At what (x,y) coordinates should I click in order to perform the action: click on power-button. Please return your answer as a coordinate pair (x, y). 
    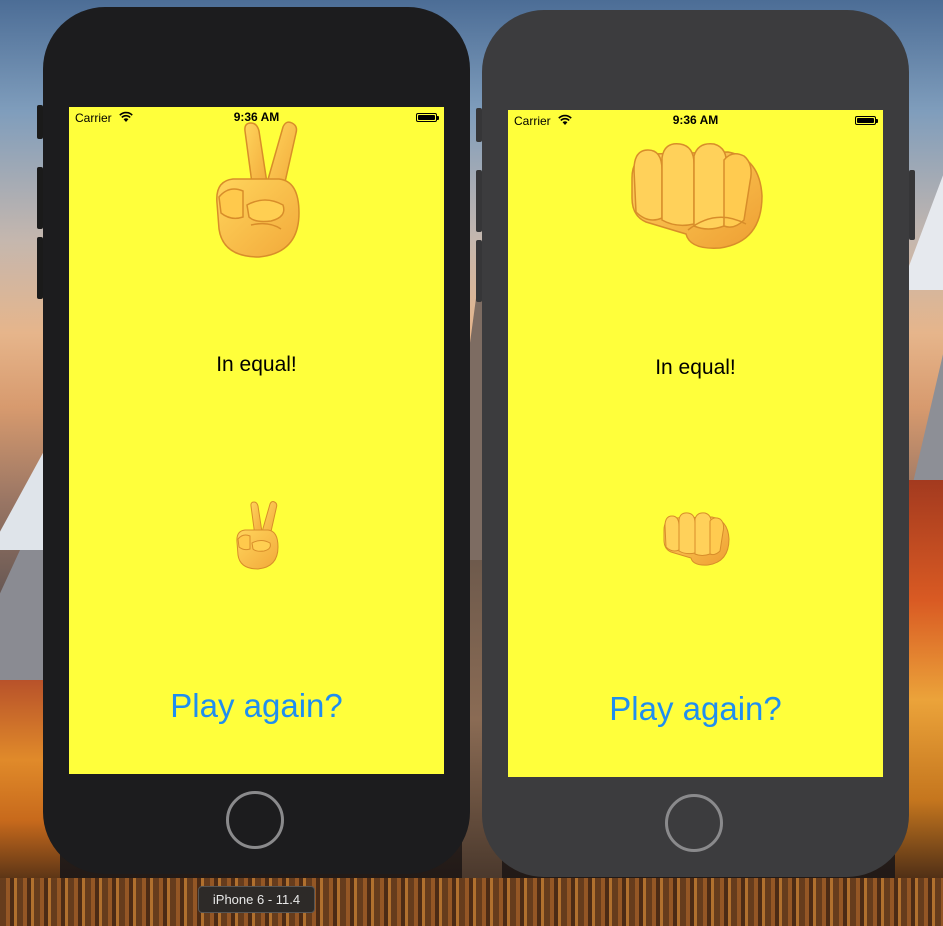
    Looking at the image, I should click on (912, 205).